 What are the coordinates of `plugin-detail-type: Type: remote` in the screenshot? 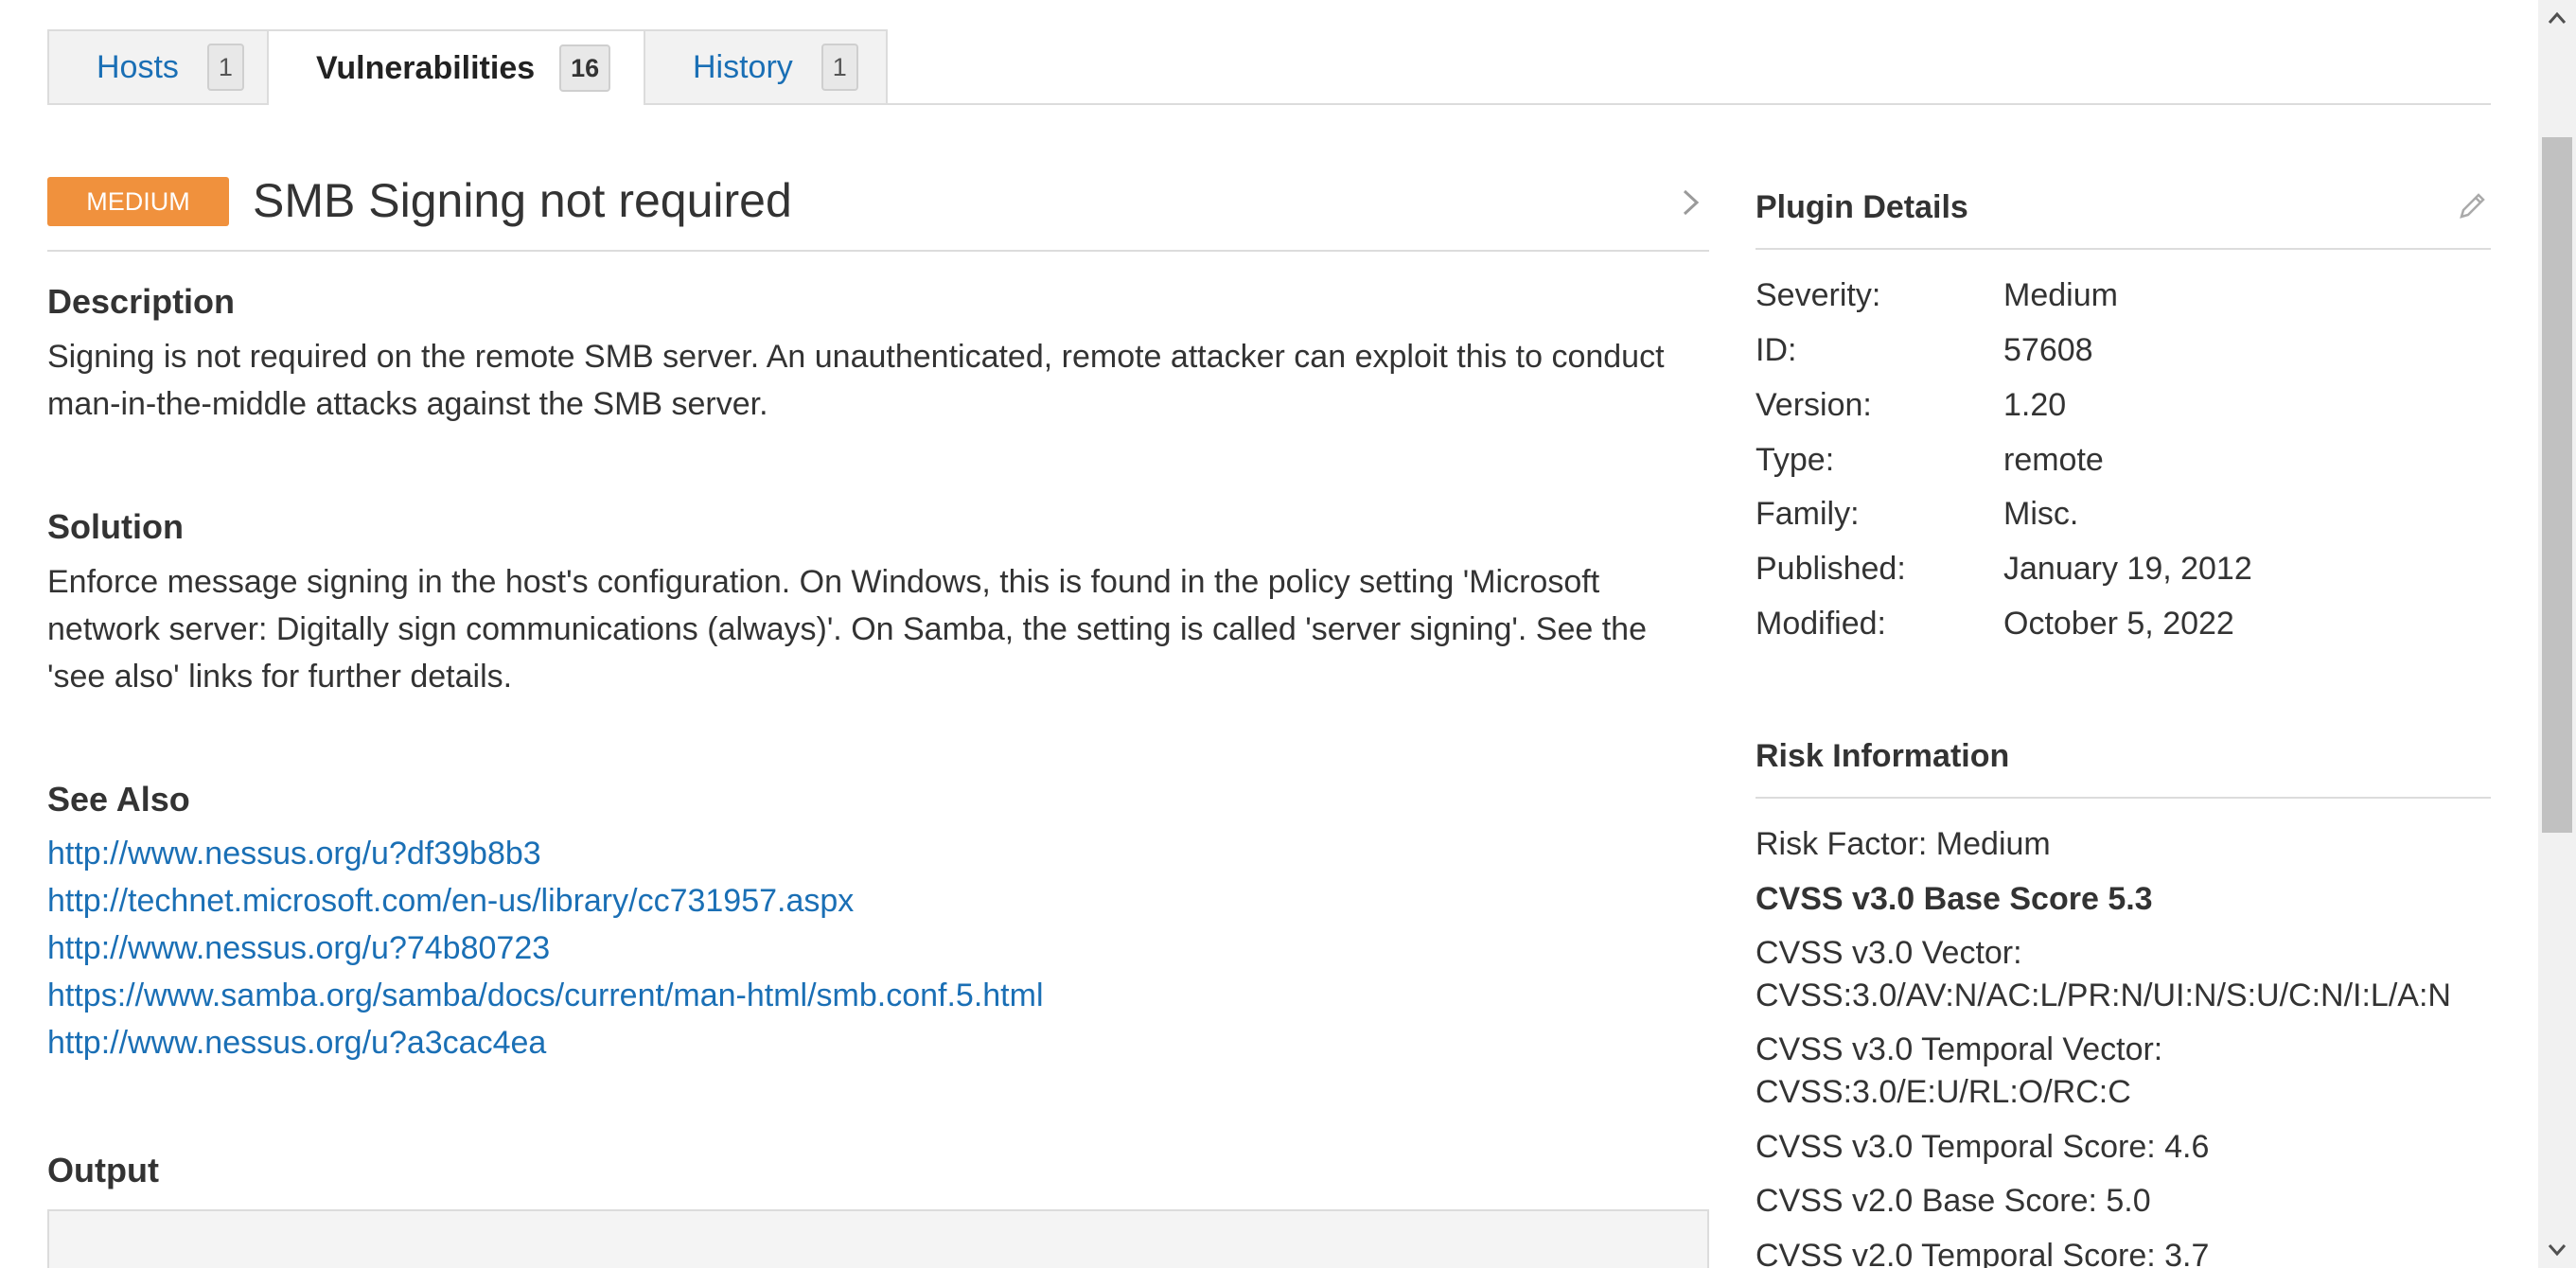 It's located at (2123, 464).